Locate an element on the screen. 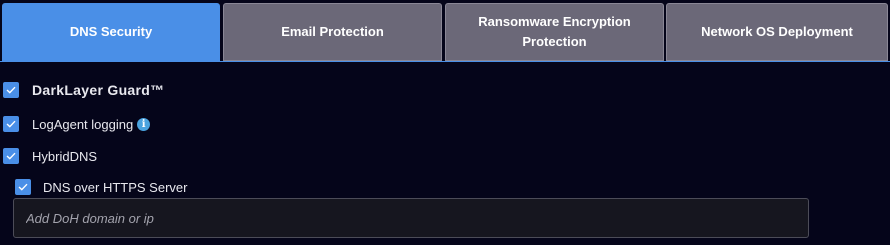 This screenshot has width=890, height=245. doh-server-checkbox is located at coordinates (23, 187).